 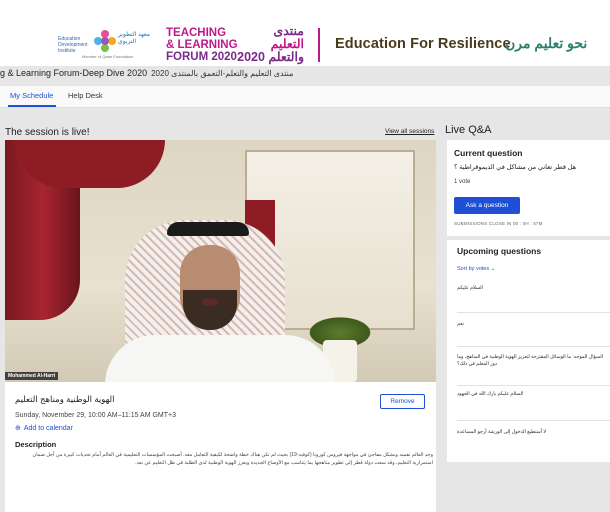 What do you see at coordinates (488, 153) in the screenshot?
I see `current-question-heading: Current question` at bounding box center [488, 153].